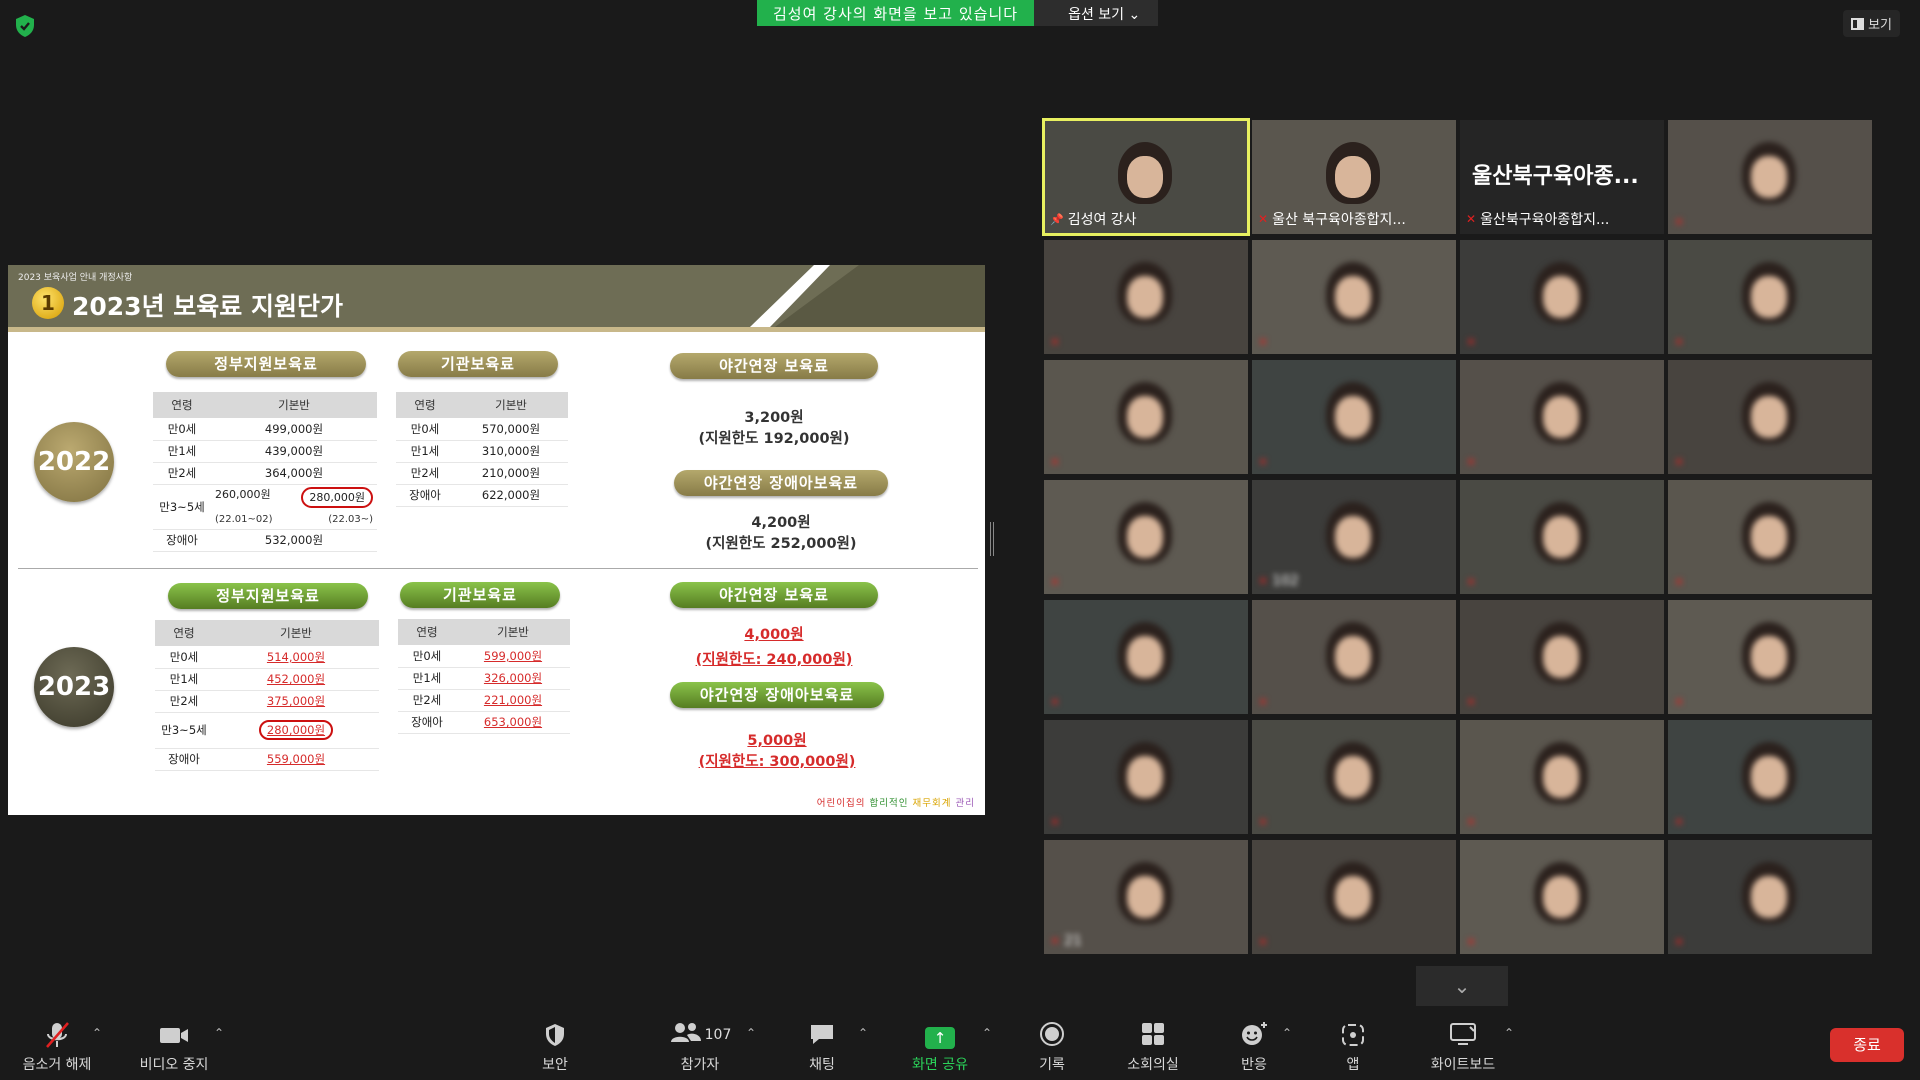 The image size is (1920, 1080). I want to click on unmute-button: 음소거 해제, so click(57, 1047).